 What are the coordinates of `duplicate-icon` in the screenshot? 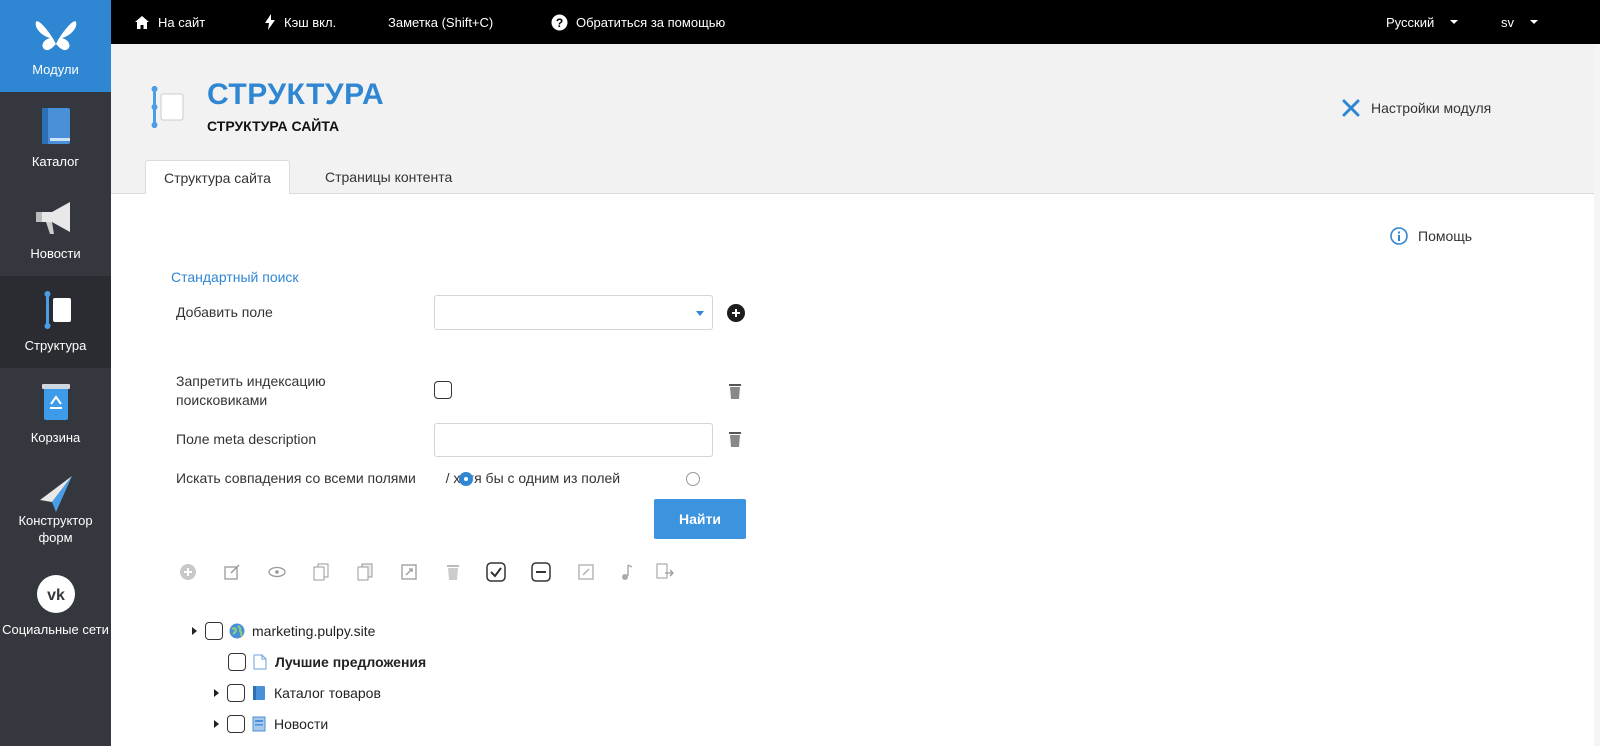 It's located at (365, 572).